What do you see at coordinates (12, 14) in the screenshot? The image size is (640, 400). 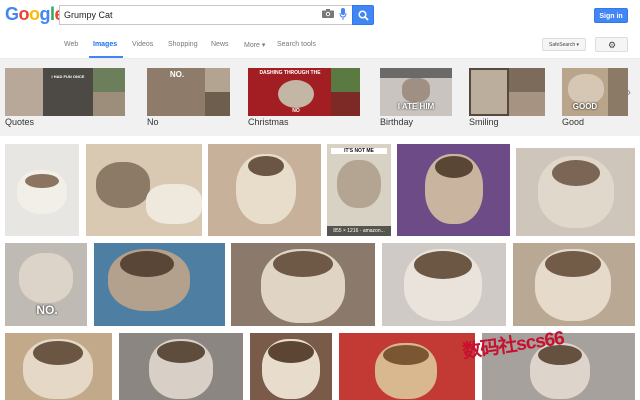 I see `logo-letter: G` at bounding box center [12, 14].